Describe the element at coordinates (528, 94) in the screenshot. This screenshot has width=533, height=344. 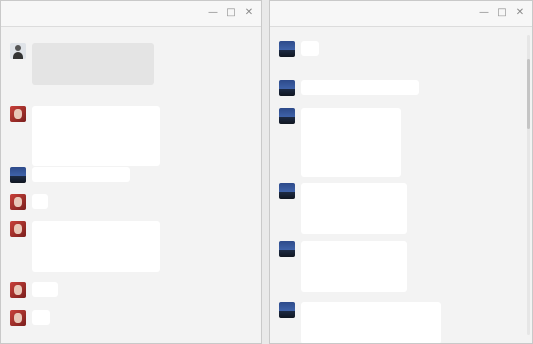
I see `scrollbar-thumb` at that location.